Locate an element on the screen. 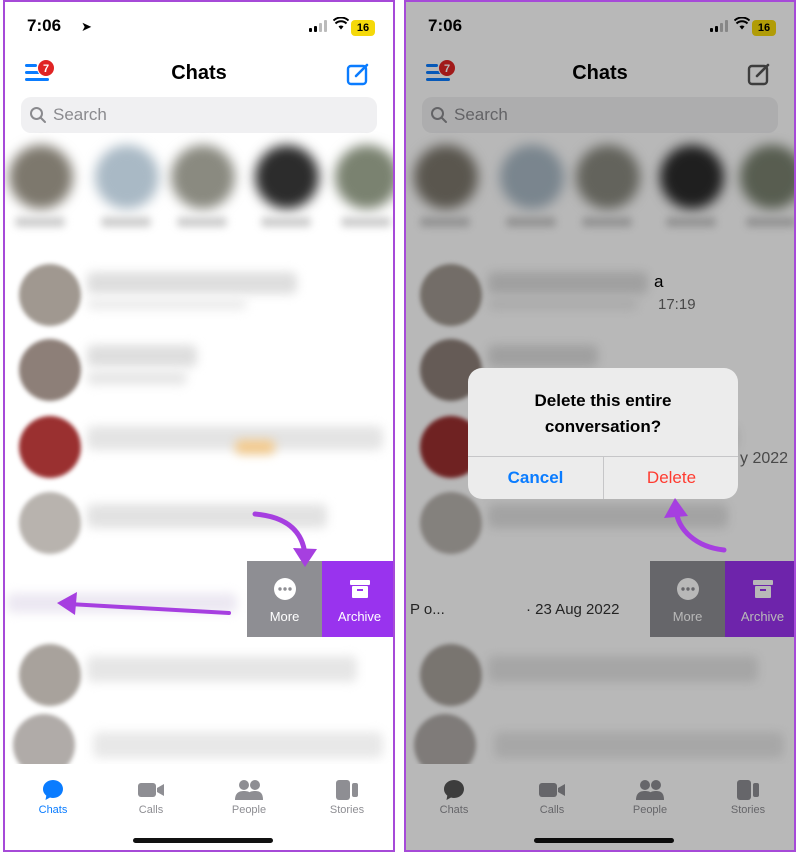 The image size is (800, 852). delete-arrow-annotation is located at coordinates (695, 525).